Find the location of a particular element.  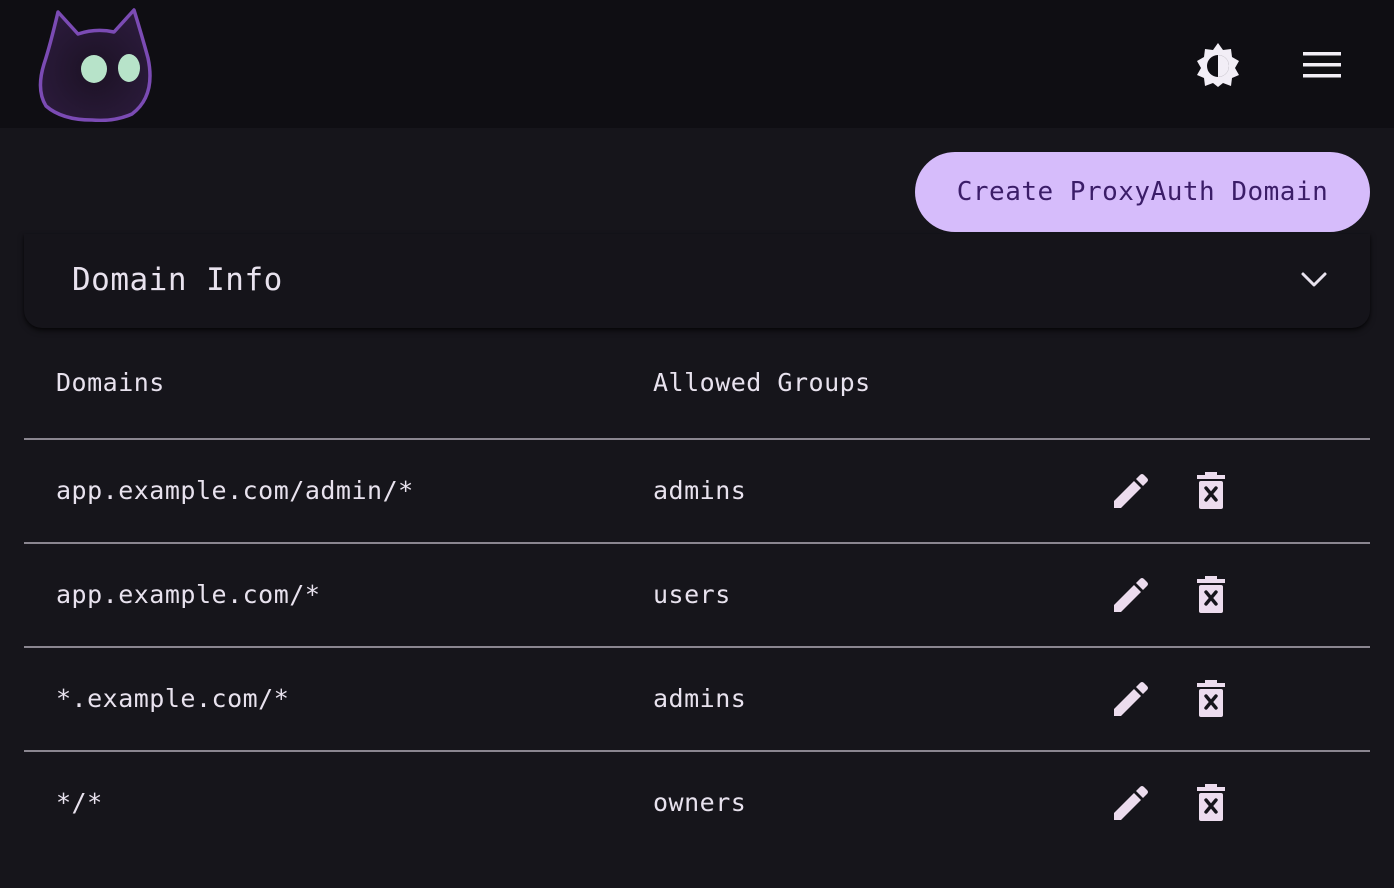

theme-toggle-button is located at coordinates (1218, 65).